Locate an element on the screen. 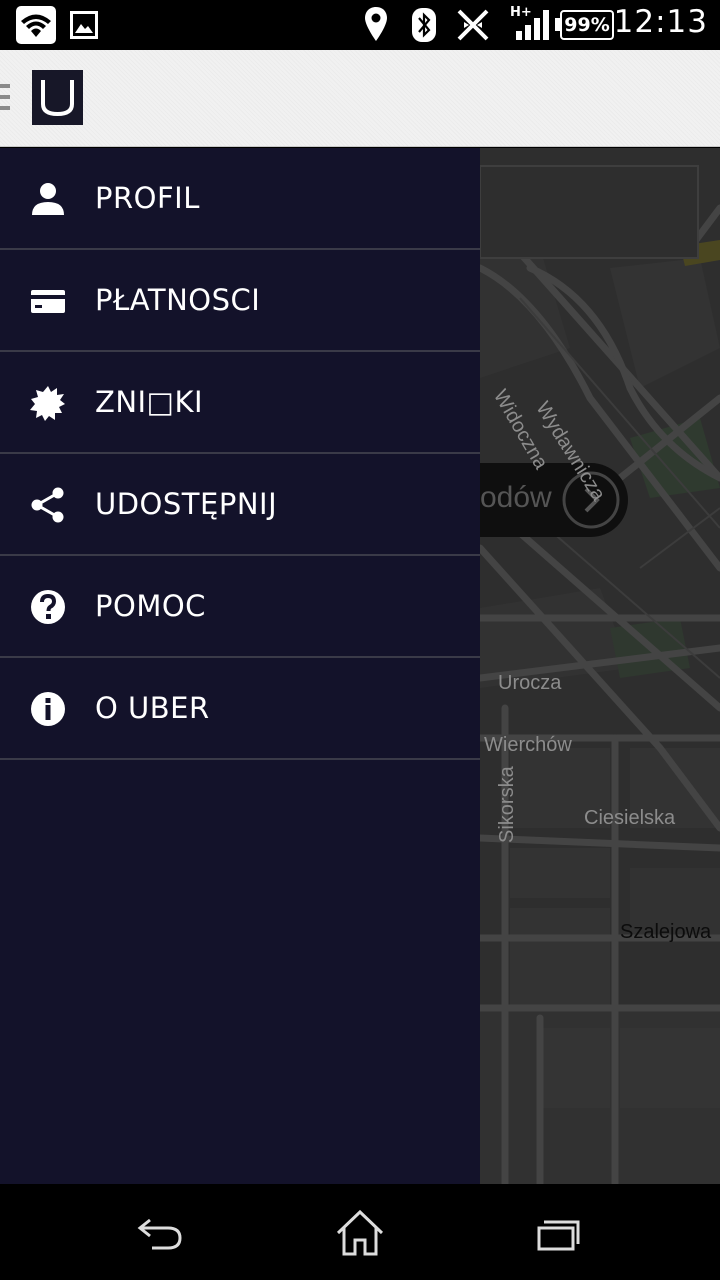 This screenshot has width=720, height=1280. menu-item-profil: PROFIL is located at coordinates (240, 199).